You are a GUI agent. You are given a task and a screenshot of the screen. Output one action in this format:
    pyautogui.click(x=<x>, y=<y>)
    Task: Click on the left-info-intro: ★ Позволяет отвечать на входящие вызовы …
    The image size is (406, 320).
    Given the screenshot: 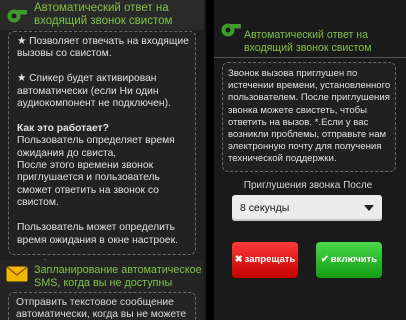 What is the action you would take?
    pyautogui.click(x=103, y=73)
    